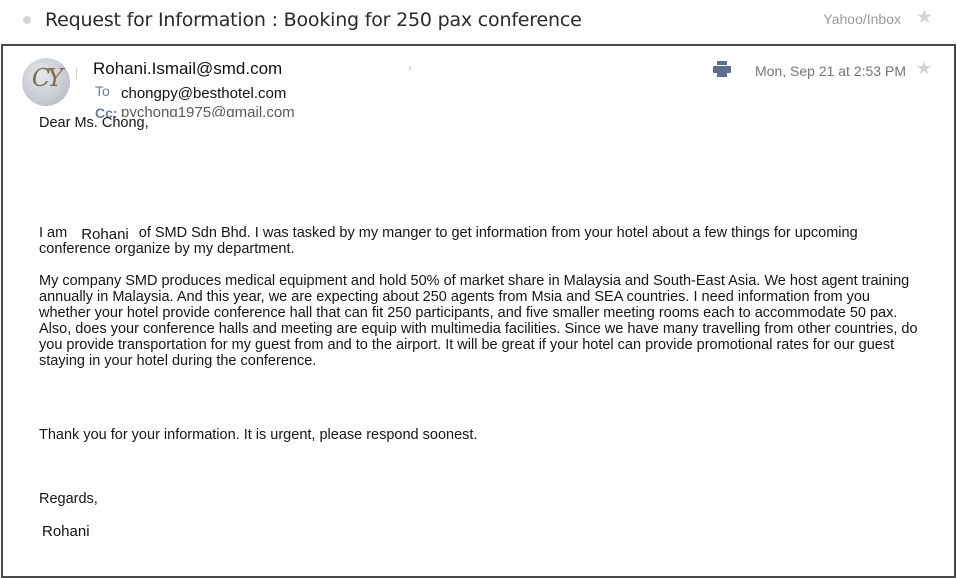 The width and height of the screenshot is (957, 578). Describe the element at coordinates (68, 499) in the screenshot. I see `email-regards: Regards,` at that location.